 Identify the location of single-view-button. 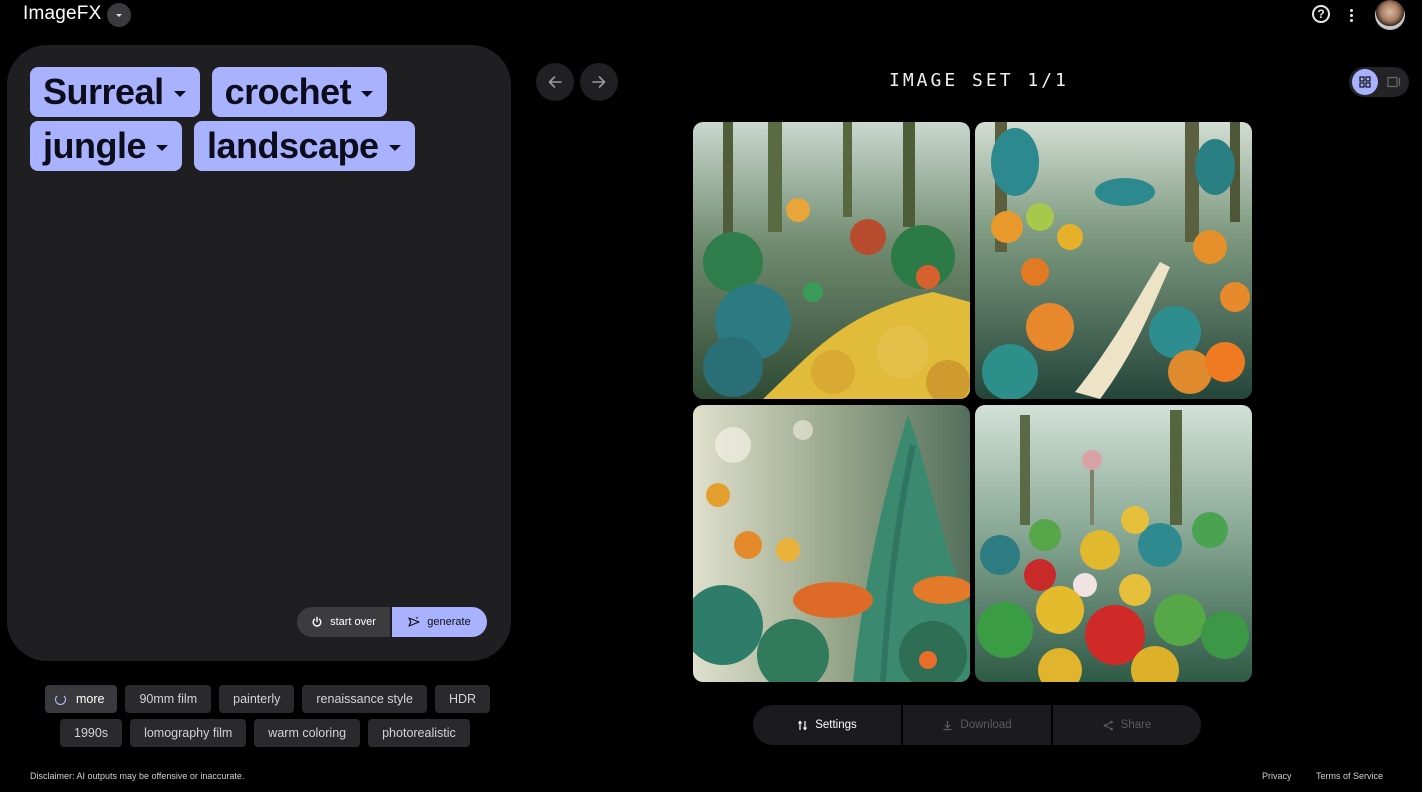
(1394, 82).